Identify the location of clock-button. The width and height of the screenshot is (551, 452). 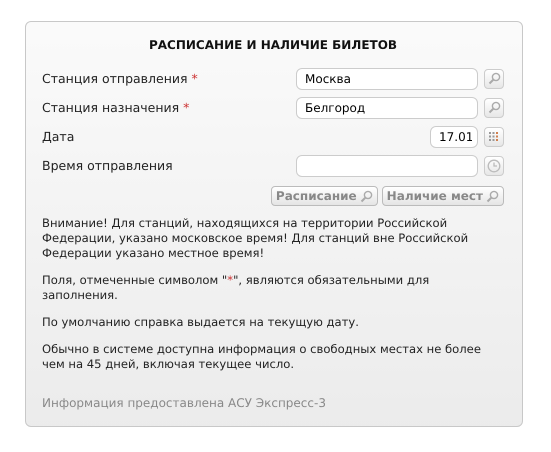
(494, 166).